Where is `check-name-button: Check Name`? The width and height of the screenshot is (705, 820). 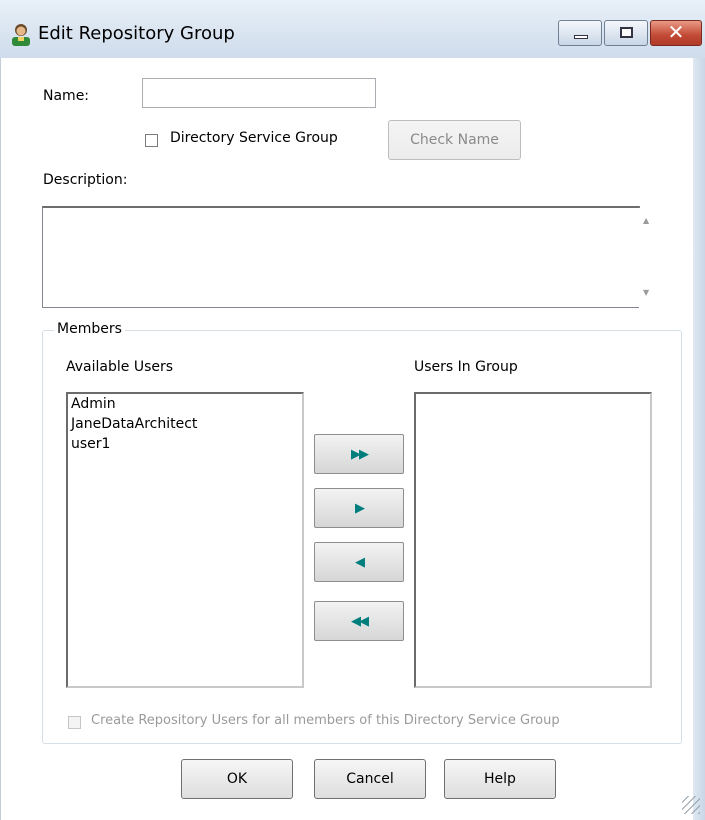
check-name-button: Check Name is located at coordinates (454, 140).